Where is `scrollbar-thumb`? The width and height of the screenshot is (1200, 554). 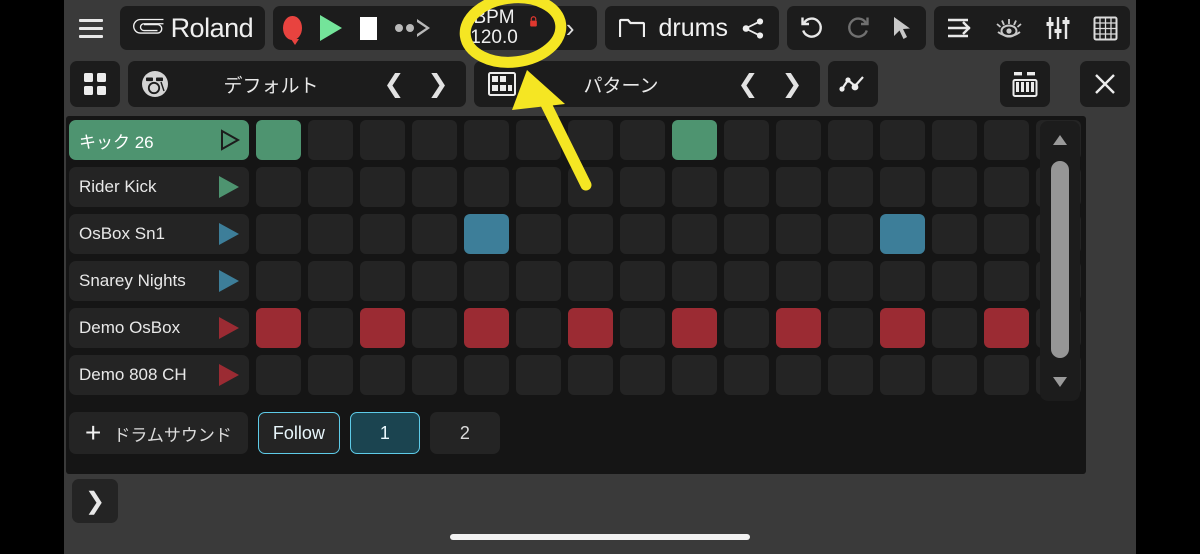 scrollbar-thumb is located at coordinates (1060, 259).